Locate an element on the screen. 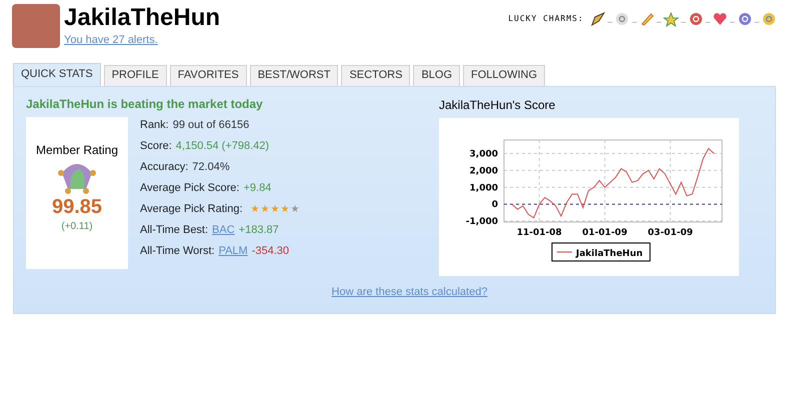  y-tick-label: 1,000 is located at coordinates (484, 187).